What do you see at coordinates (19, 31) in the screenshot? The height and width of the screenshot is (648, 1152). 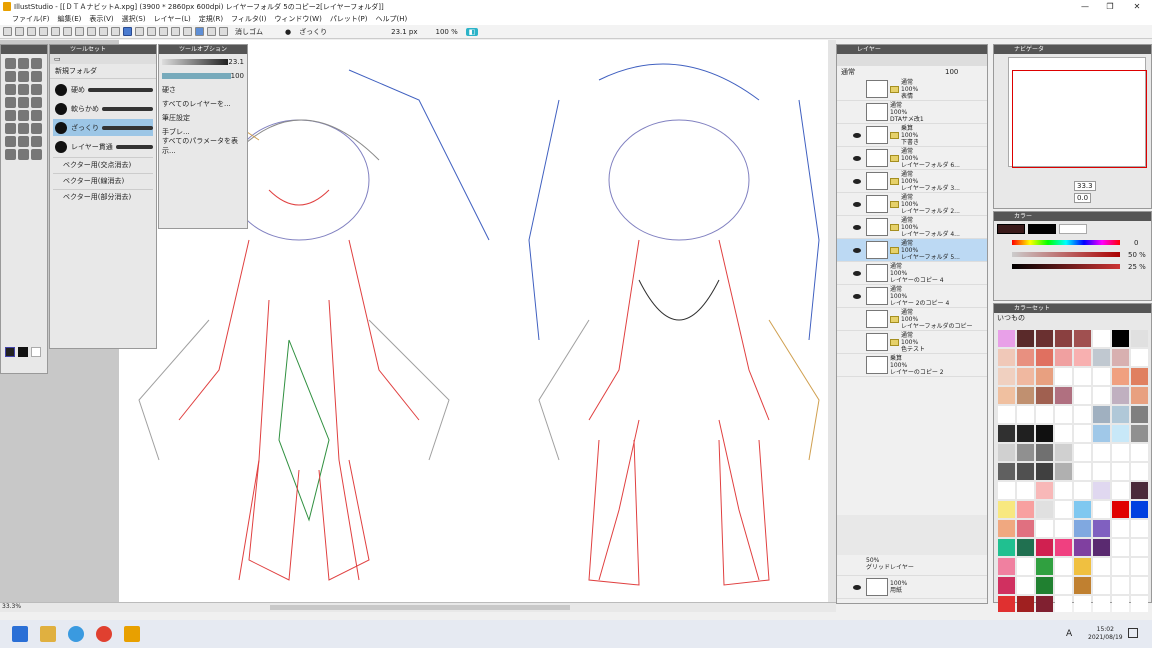 I see `zoom-in-icon` at bounding box center [19, 31].